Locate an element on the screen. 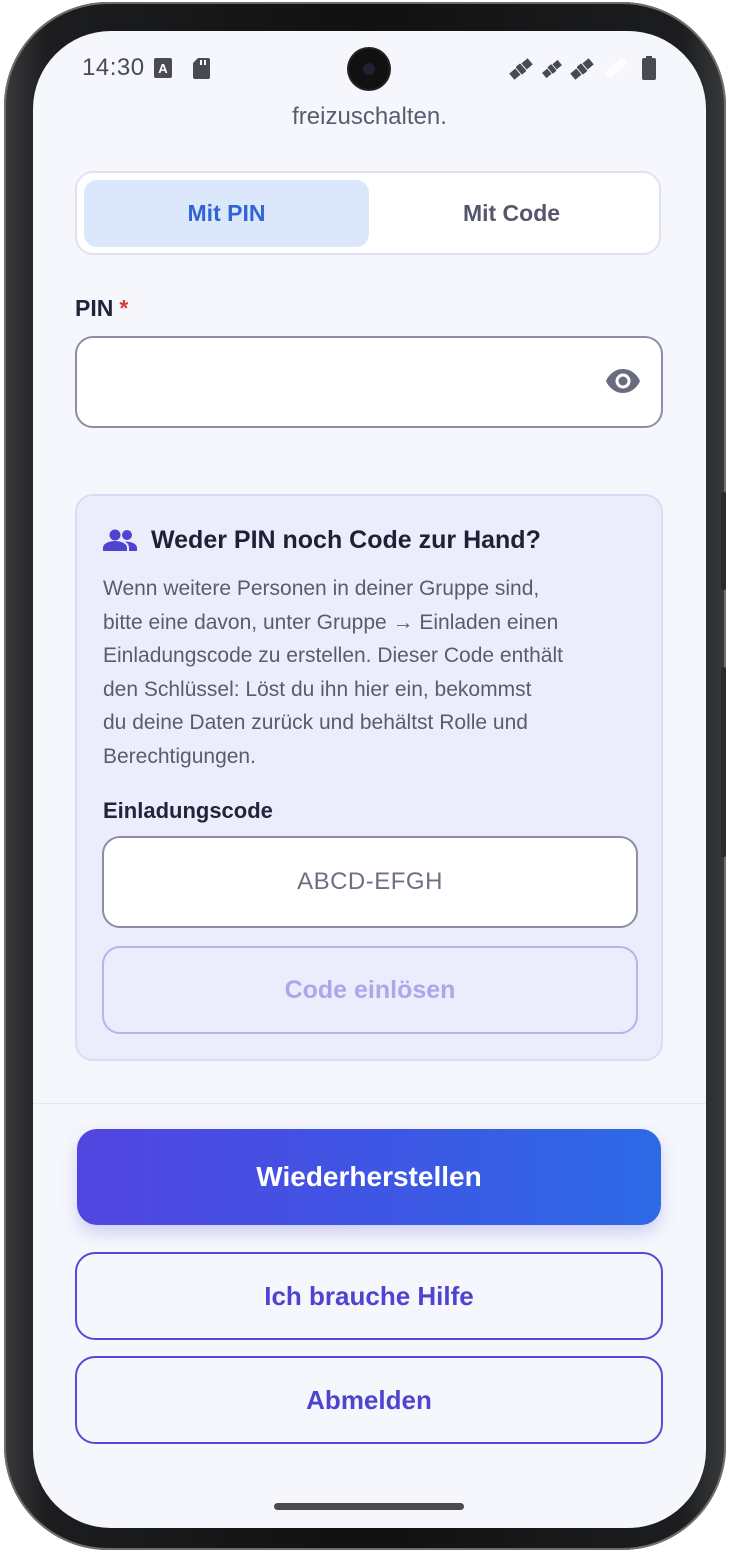 This screenshot has height=1553, width=735. svg-text: A is located at coordinates (163, 68).